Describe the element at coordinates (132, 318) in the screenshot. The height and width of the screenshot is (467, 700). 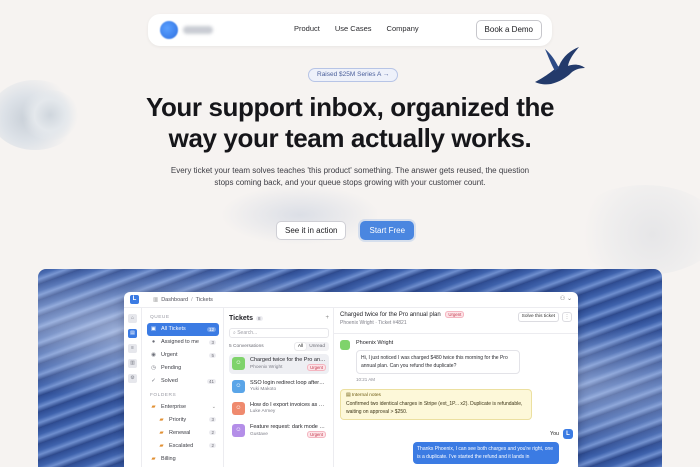
I see `home-icon: ⌂` at that location.